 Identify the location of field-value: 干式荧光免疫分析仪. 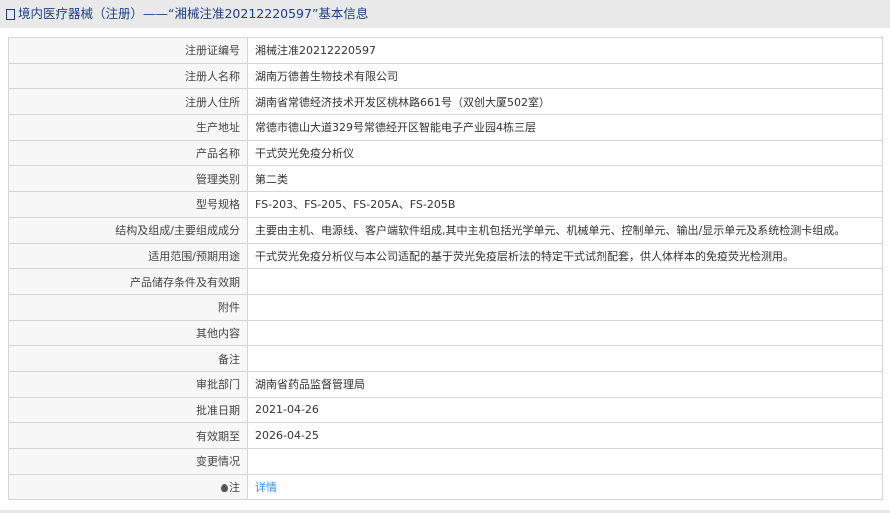
(565, 153).